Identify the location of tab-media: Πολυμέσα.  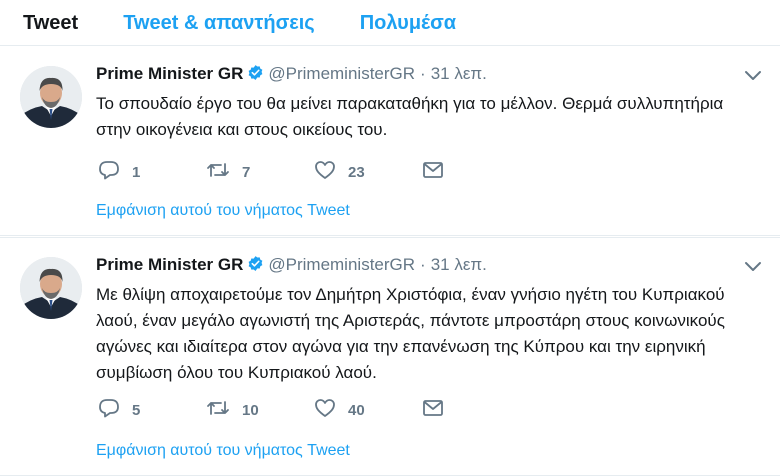
(408, 23).